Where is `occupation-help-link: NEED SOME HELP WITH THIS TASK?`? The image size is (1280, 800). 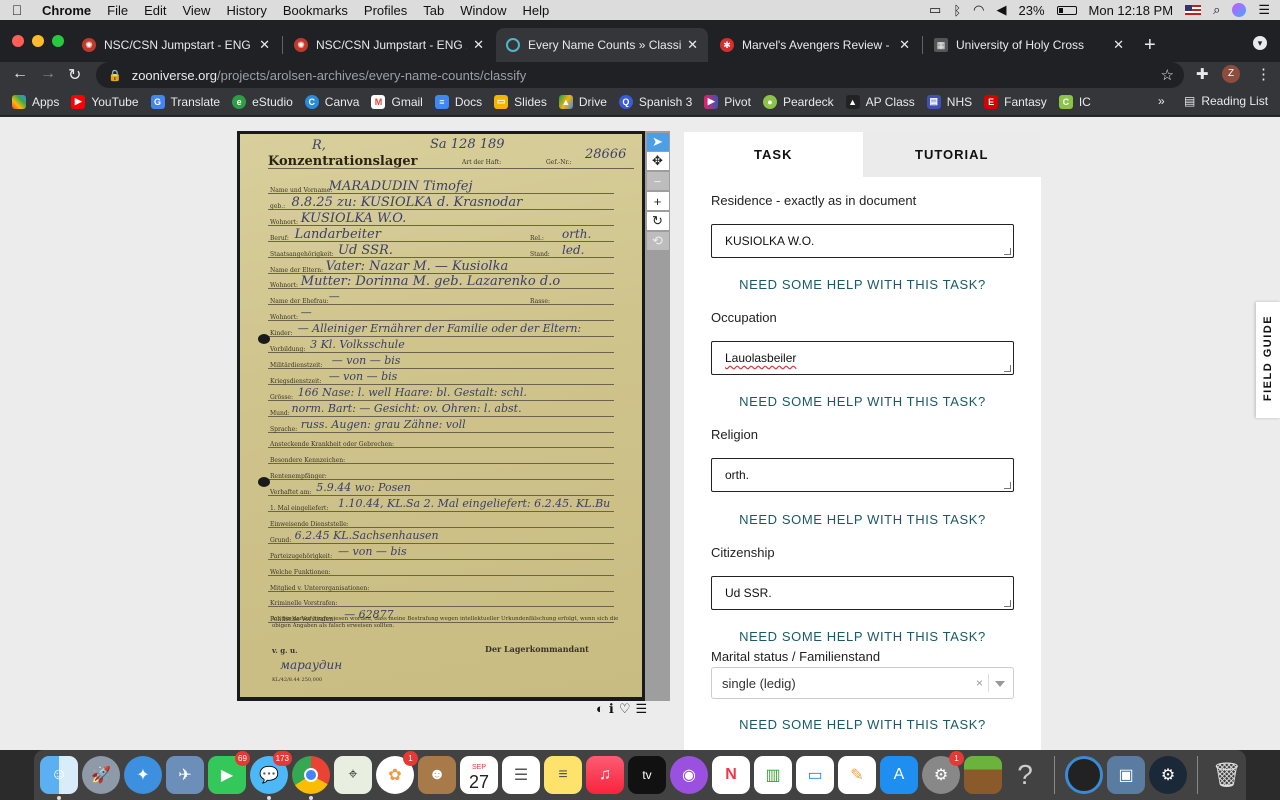
occupation-help-link: NEED SOME HELP WITH THIS TASK? is located at coordinates (862, 401).